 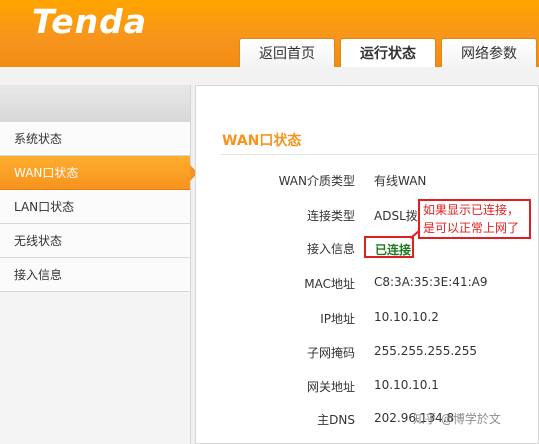 I want to click on callout-line-1: 如果显示已连接，, so click(x=471, y=210).